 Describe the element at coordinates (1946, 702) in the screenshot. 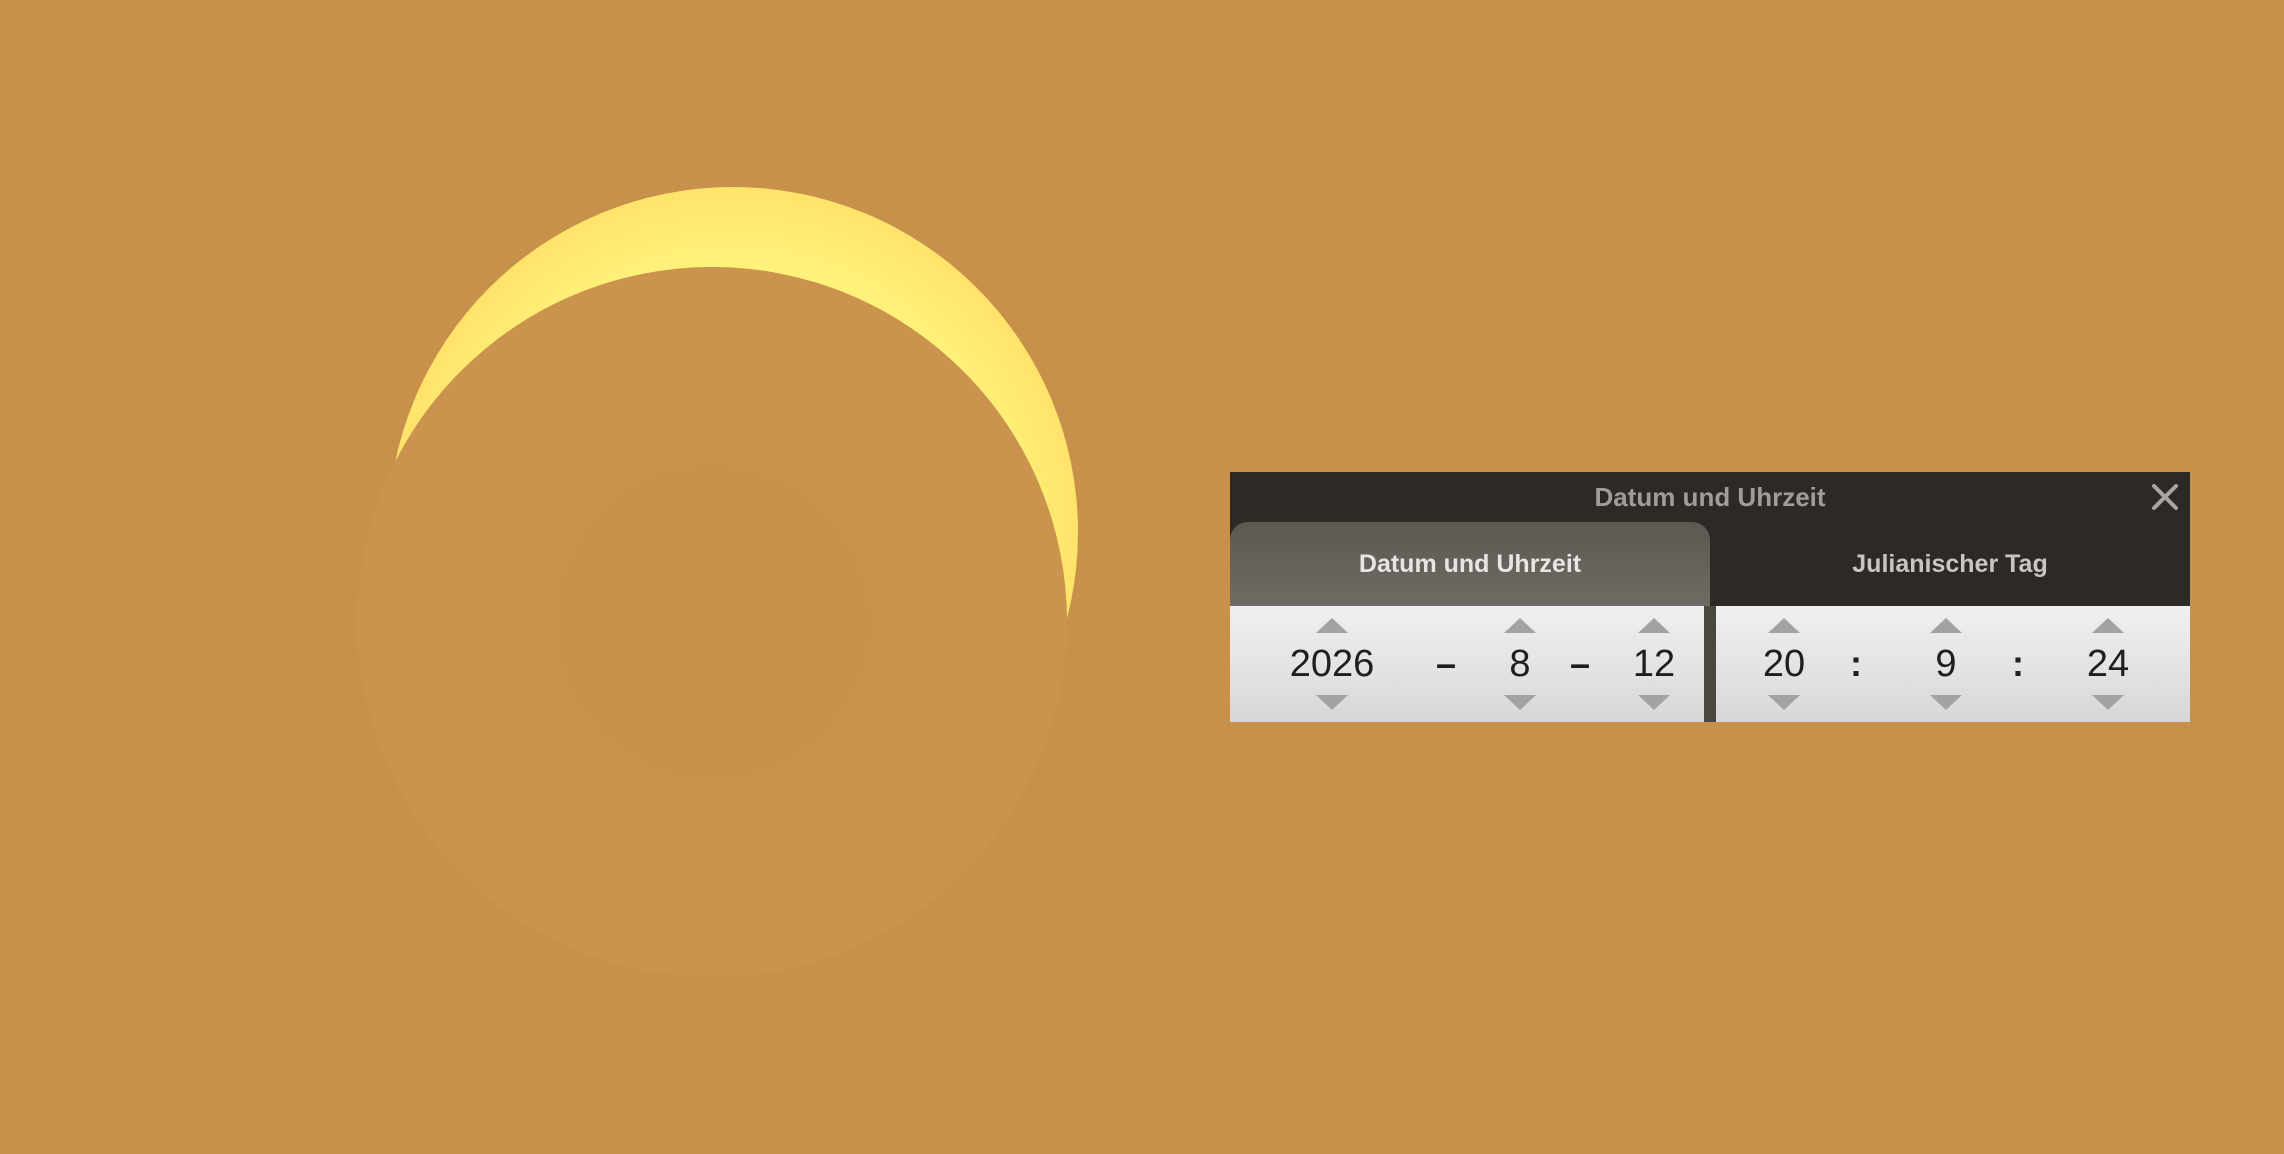

I see `minute-down-arrow-icon` at that location.